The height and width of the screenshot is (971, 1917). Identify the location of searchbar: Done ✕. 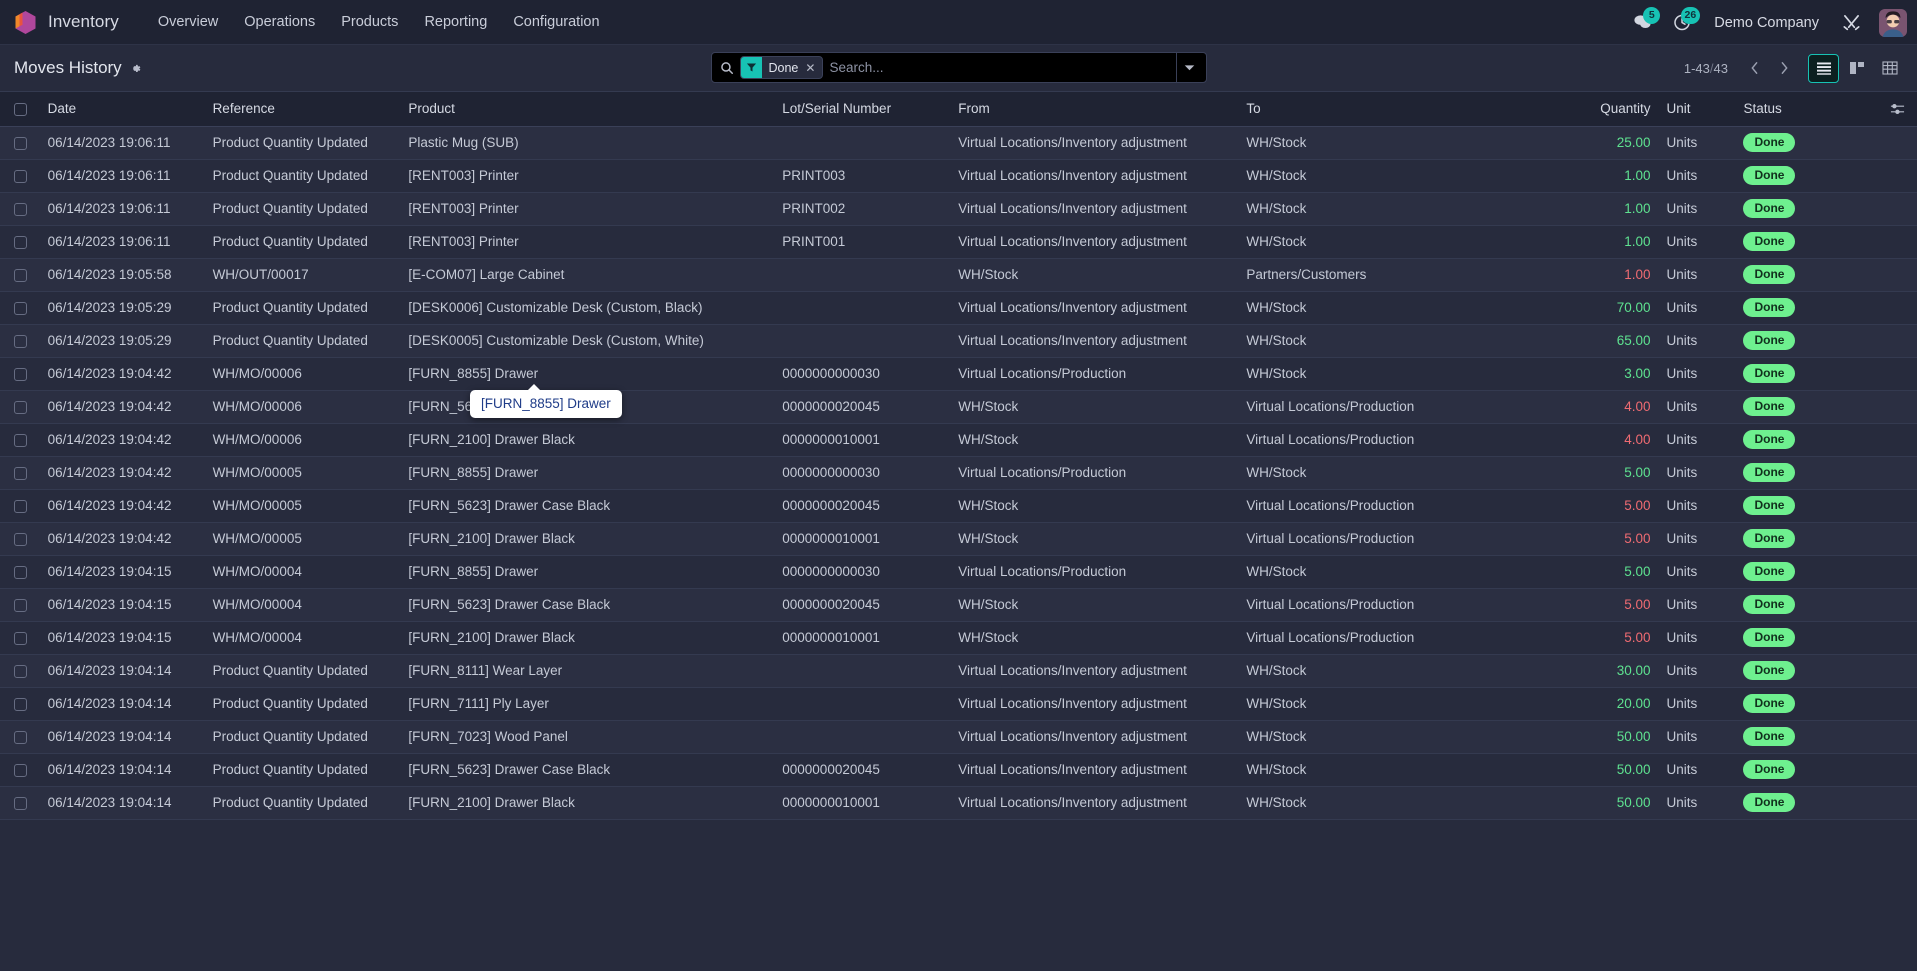
(958, 67).